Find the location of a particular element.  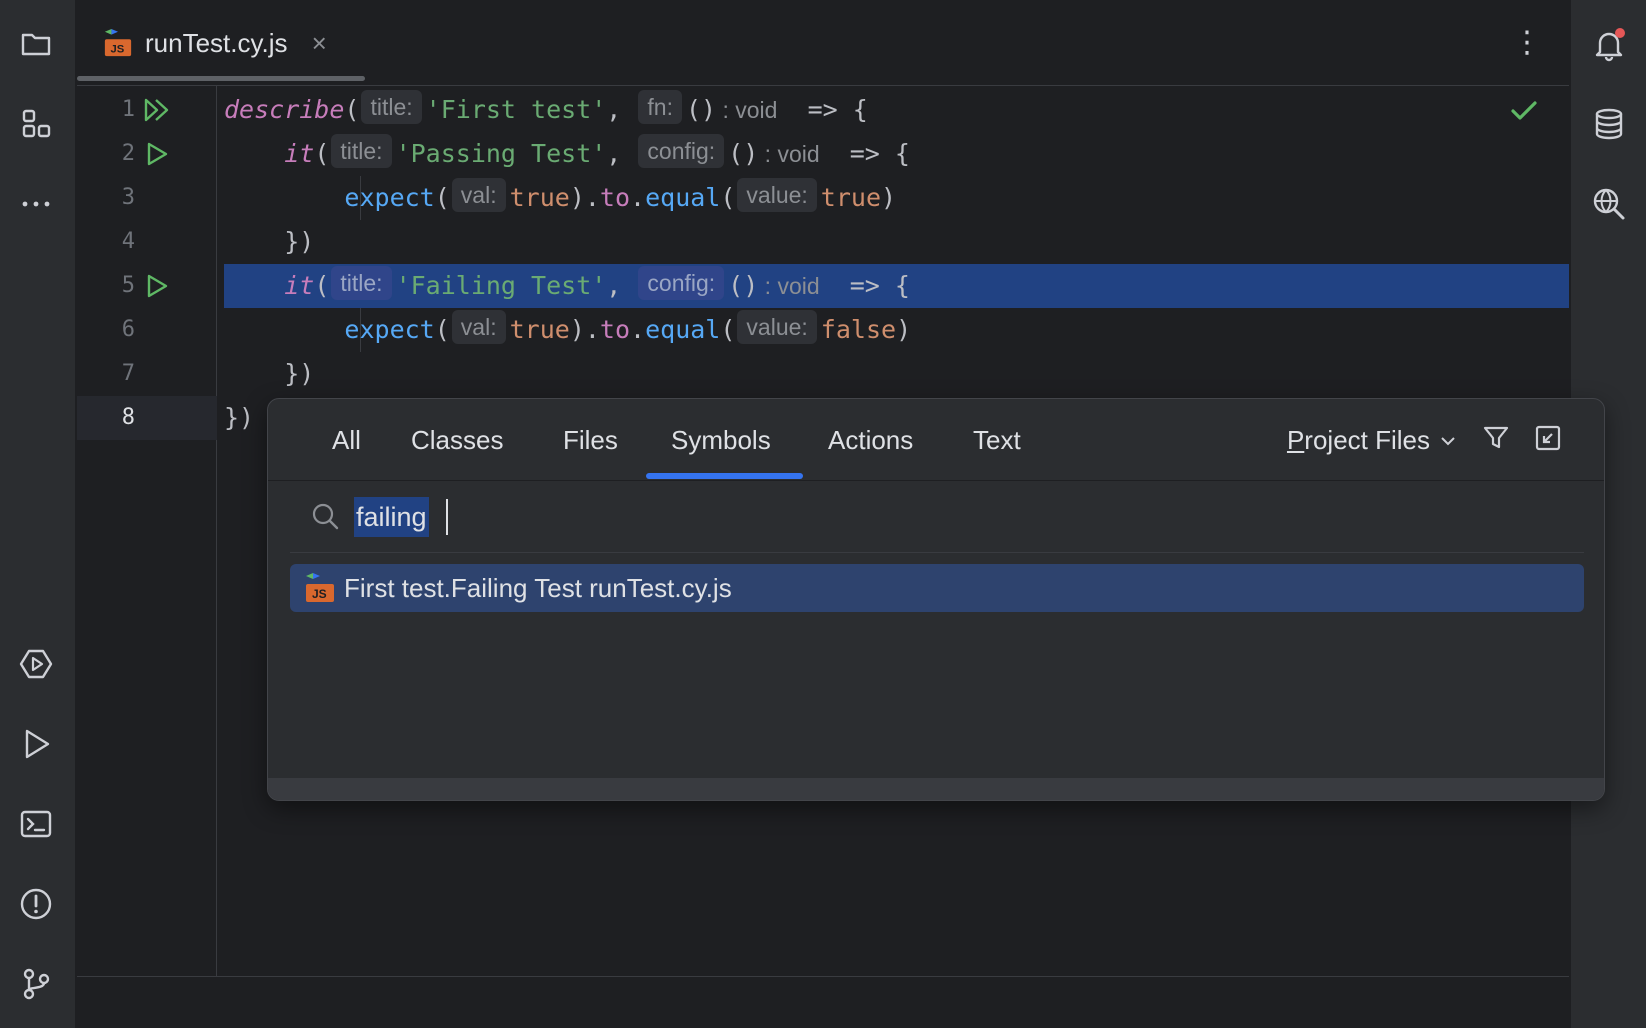

token-literal: false is located at coordinates (858, 329).